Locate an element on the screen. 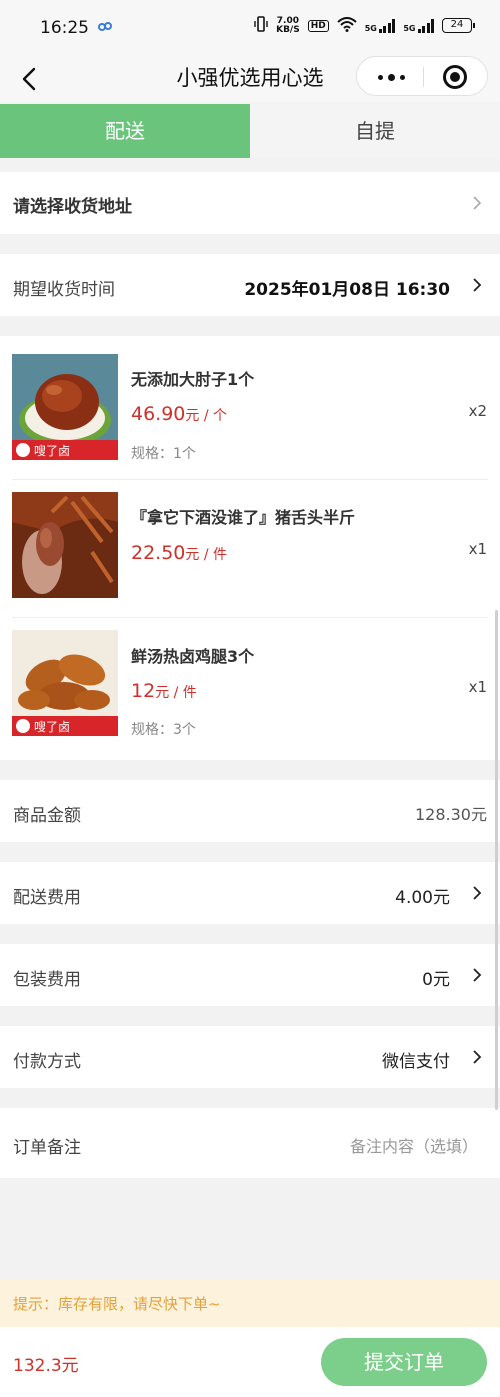 The height and width of the screenshot is (1397, 500). miniprogram-capsule is located at coordinates (422, 76).